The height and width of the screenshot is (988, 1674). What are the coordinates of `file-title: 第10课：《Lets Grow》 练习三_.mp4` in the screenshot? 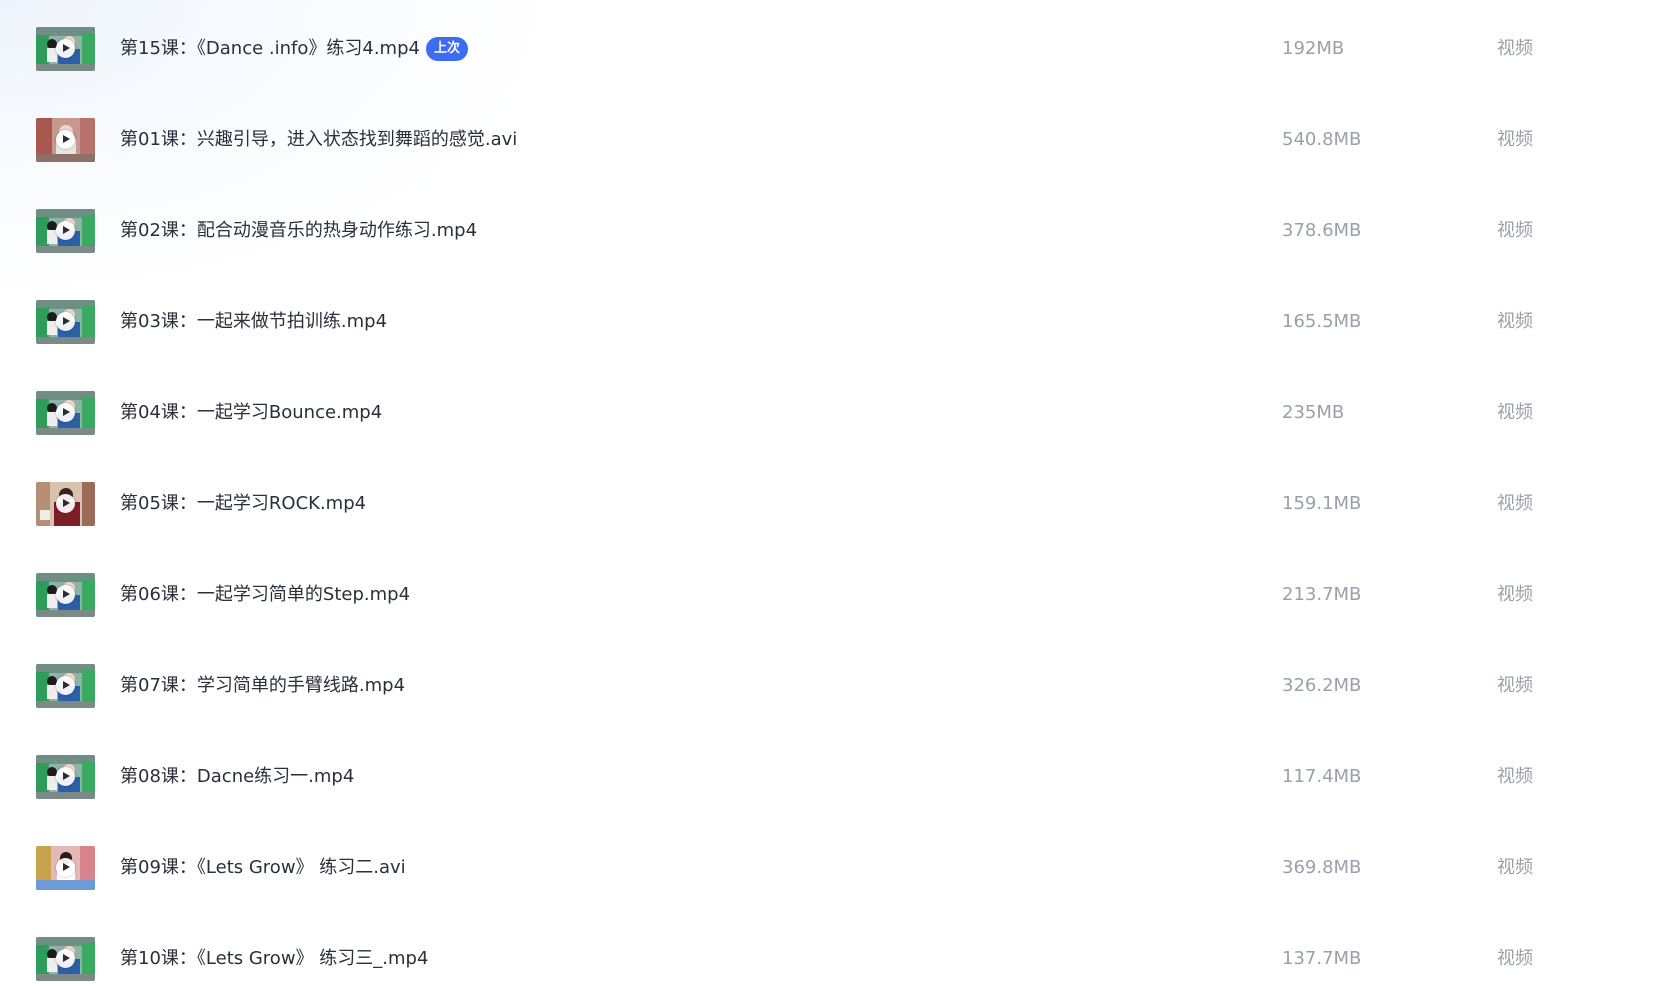 It's located at (274, 959).